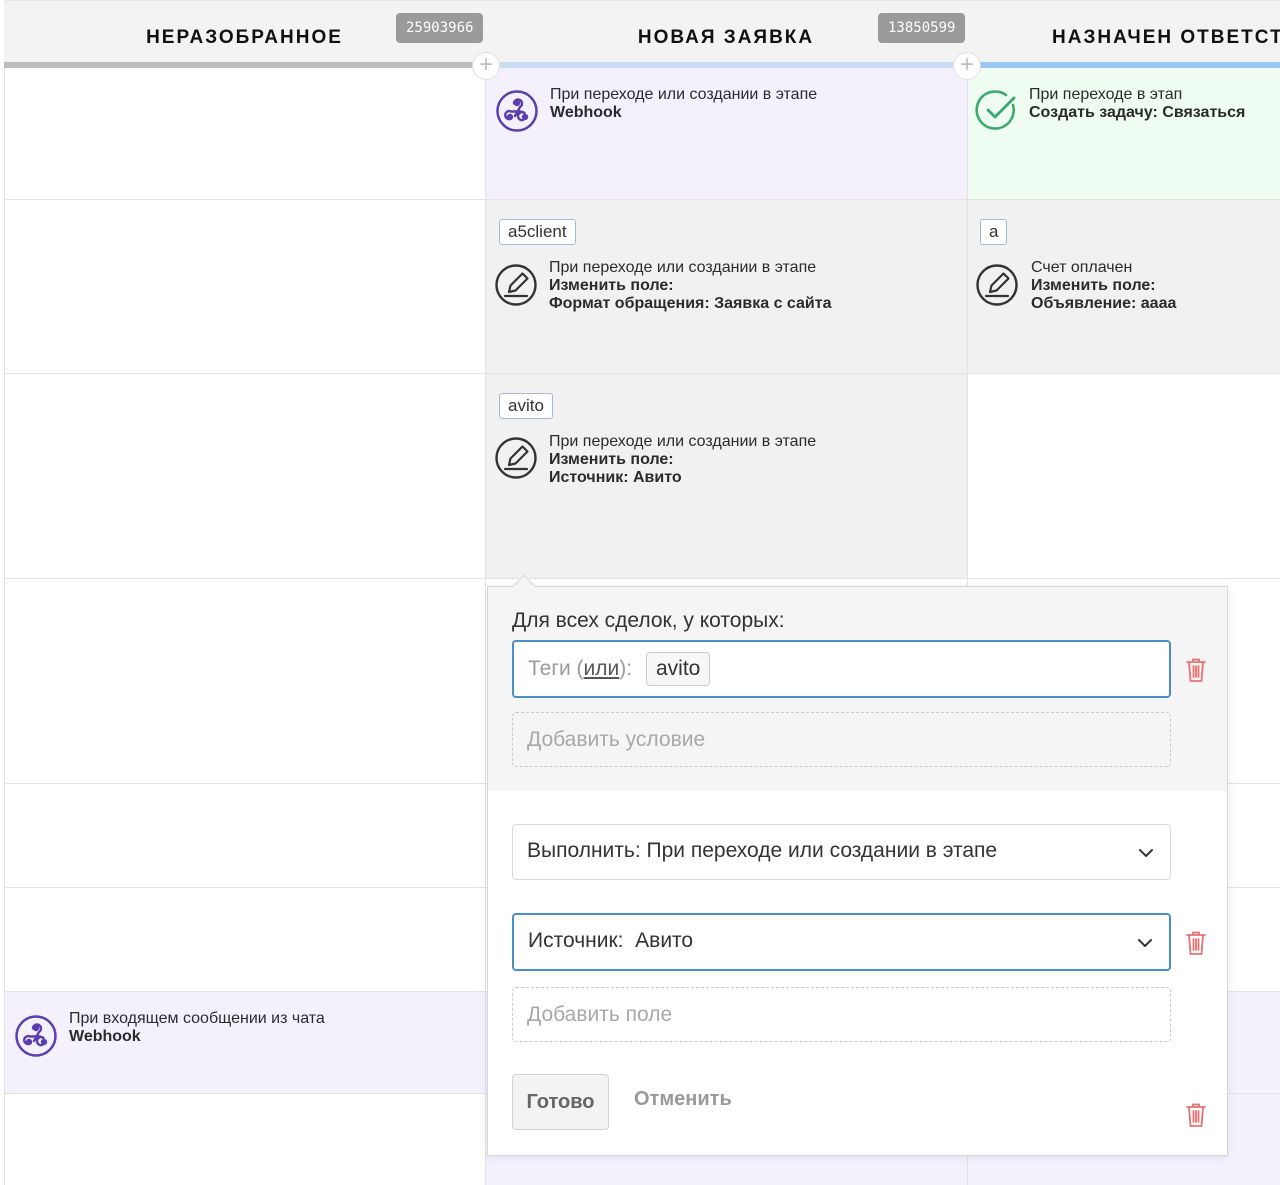 The image size is (1280, 1185). Describe the element at coordinates (1106, 94) in the screenshot. I see `trigger-event: При переходе в этап` at that location.